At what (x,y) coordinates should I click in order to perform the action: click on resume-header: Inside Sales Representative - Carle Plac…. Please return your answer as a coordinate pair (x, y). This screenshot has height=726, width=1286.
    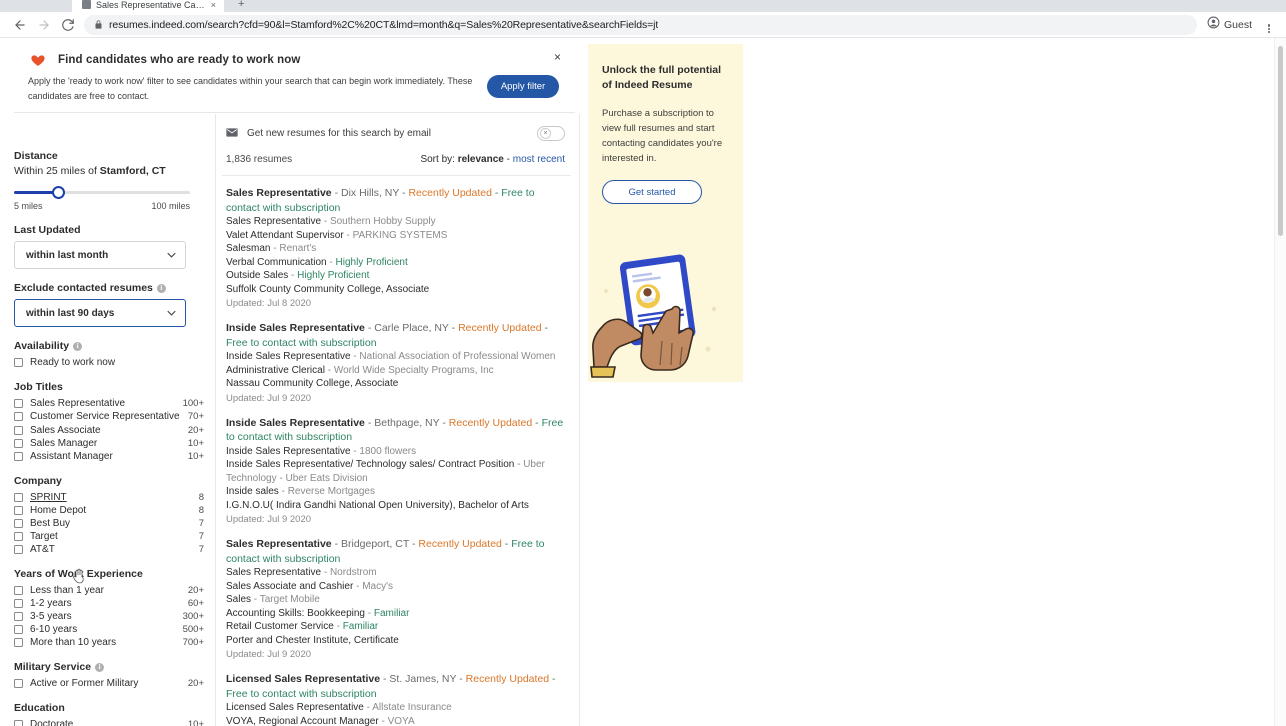
    Looking at the image, I should click on (396, 335).